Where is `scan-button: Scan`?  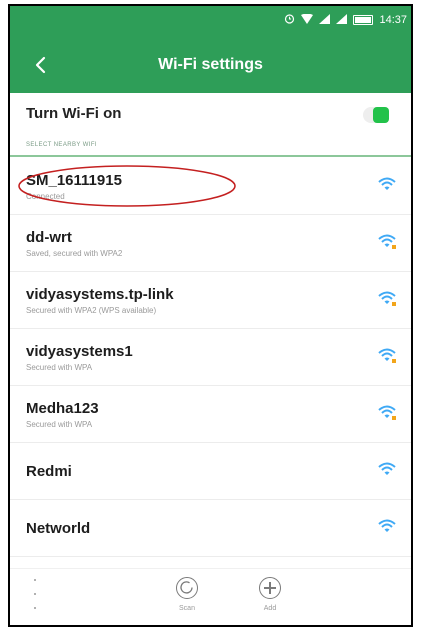 scan-button: Scan is located at coordinates (187, 594).